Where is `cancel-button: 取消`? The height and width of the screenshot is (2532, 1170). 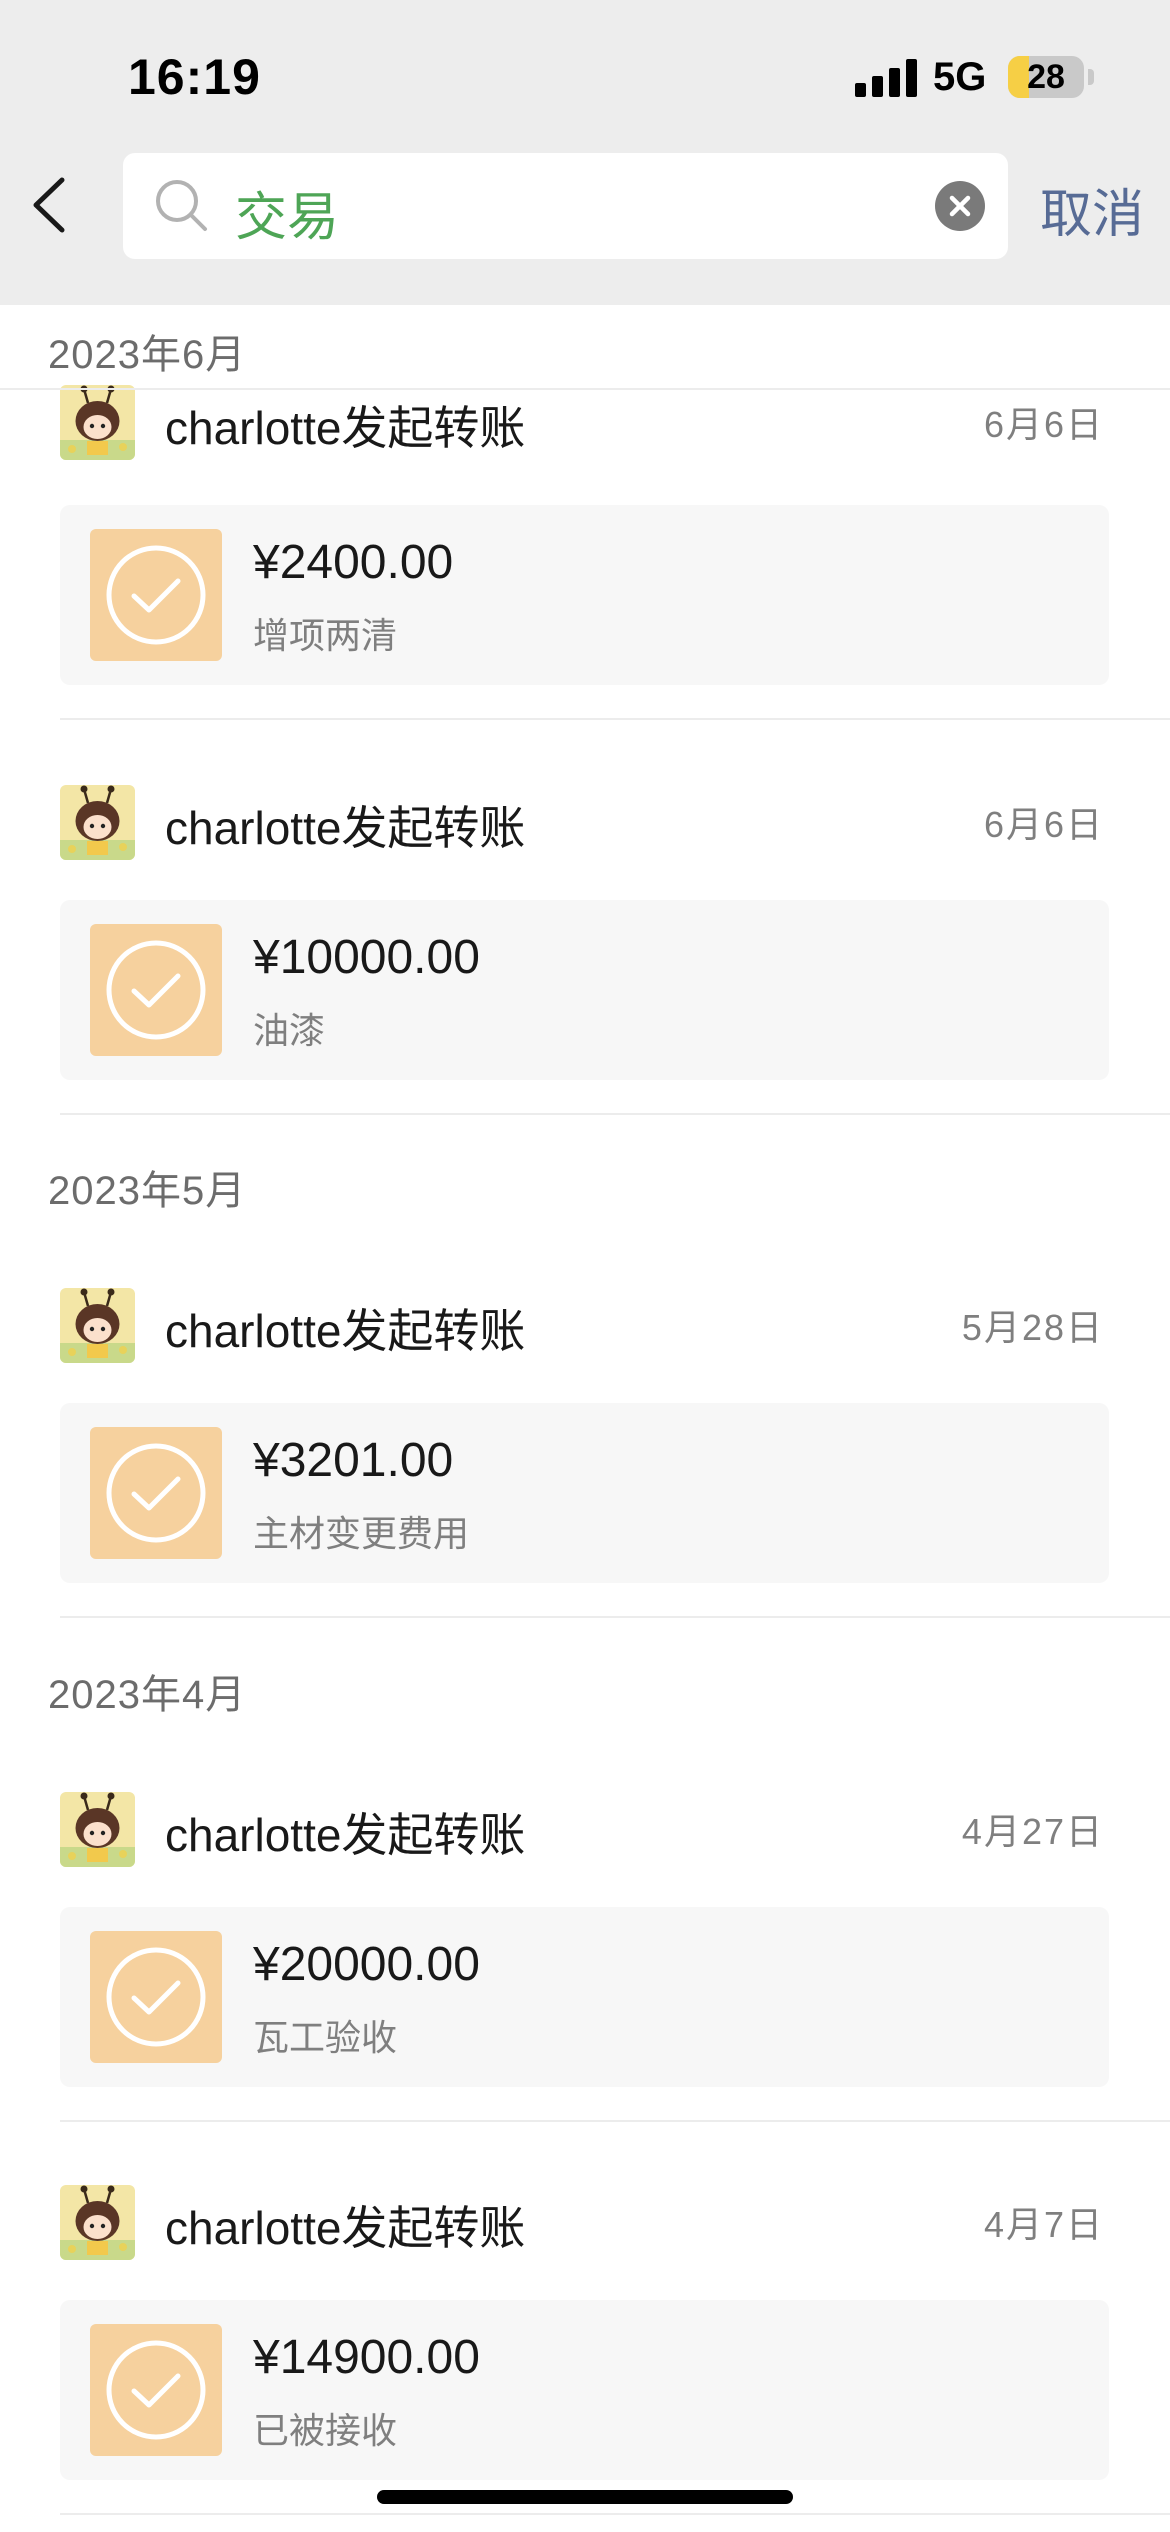 cancel-button: 取消 is located at coordinates (1092, 209).